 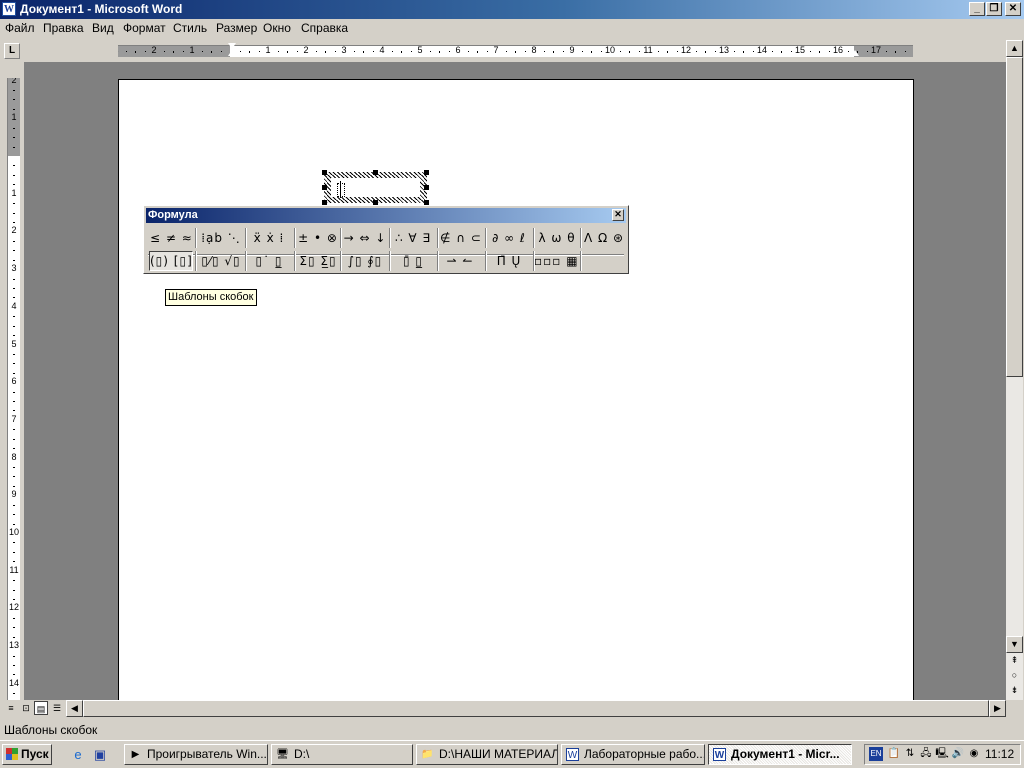 What do you see at coordinates (413, 238) in the screenshot?
I see `logic-palette-button: ∴ ∀ ∃` at bounding box center [413, 238].